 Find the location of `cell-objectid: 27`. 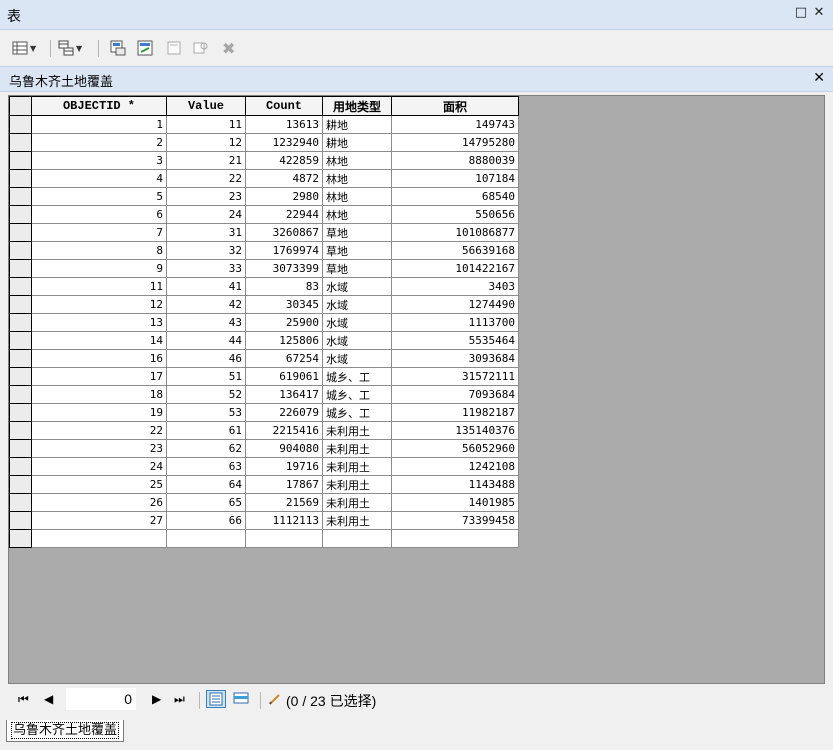

cell-objectid: 27 is located at coordinates (99, 520).